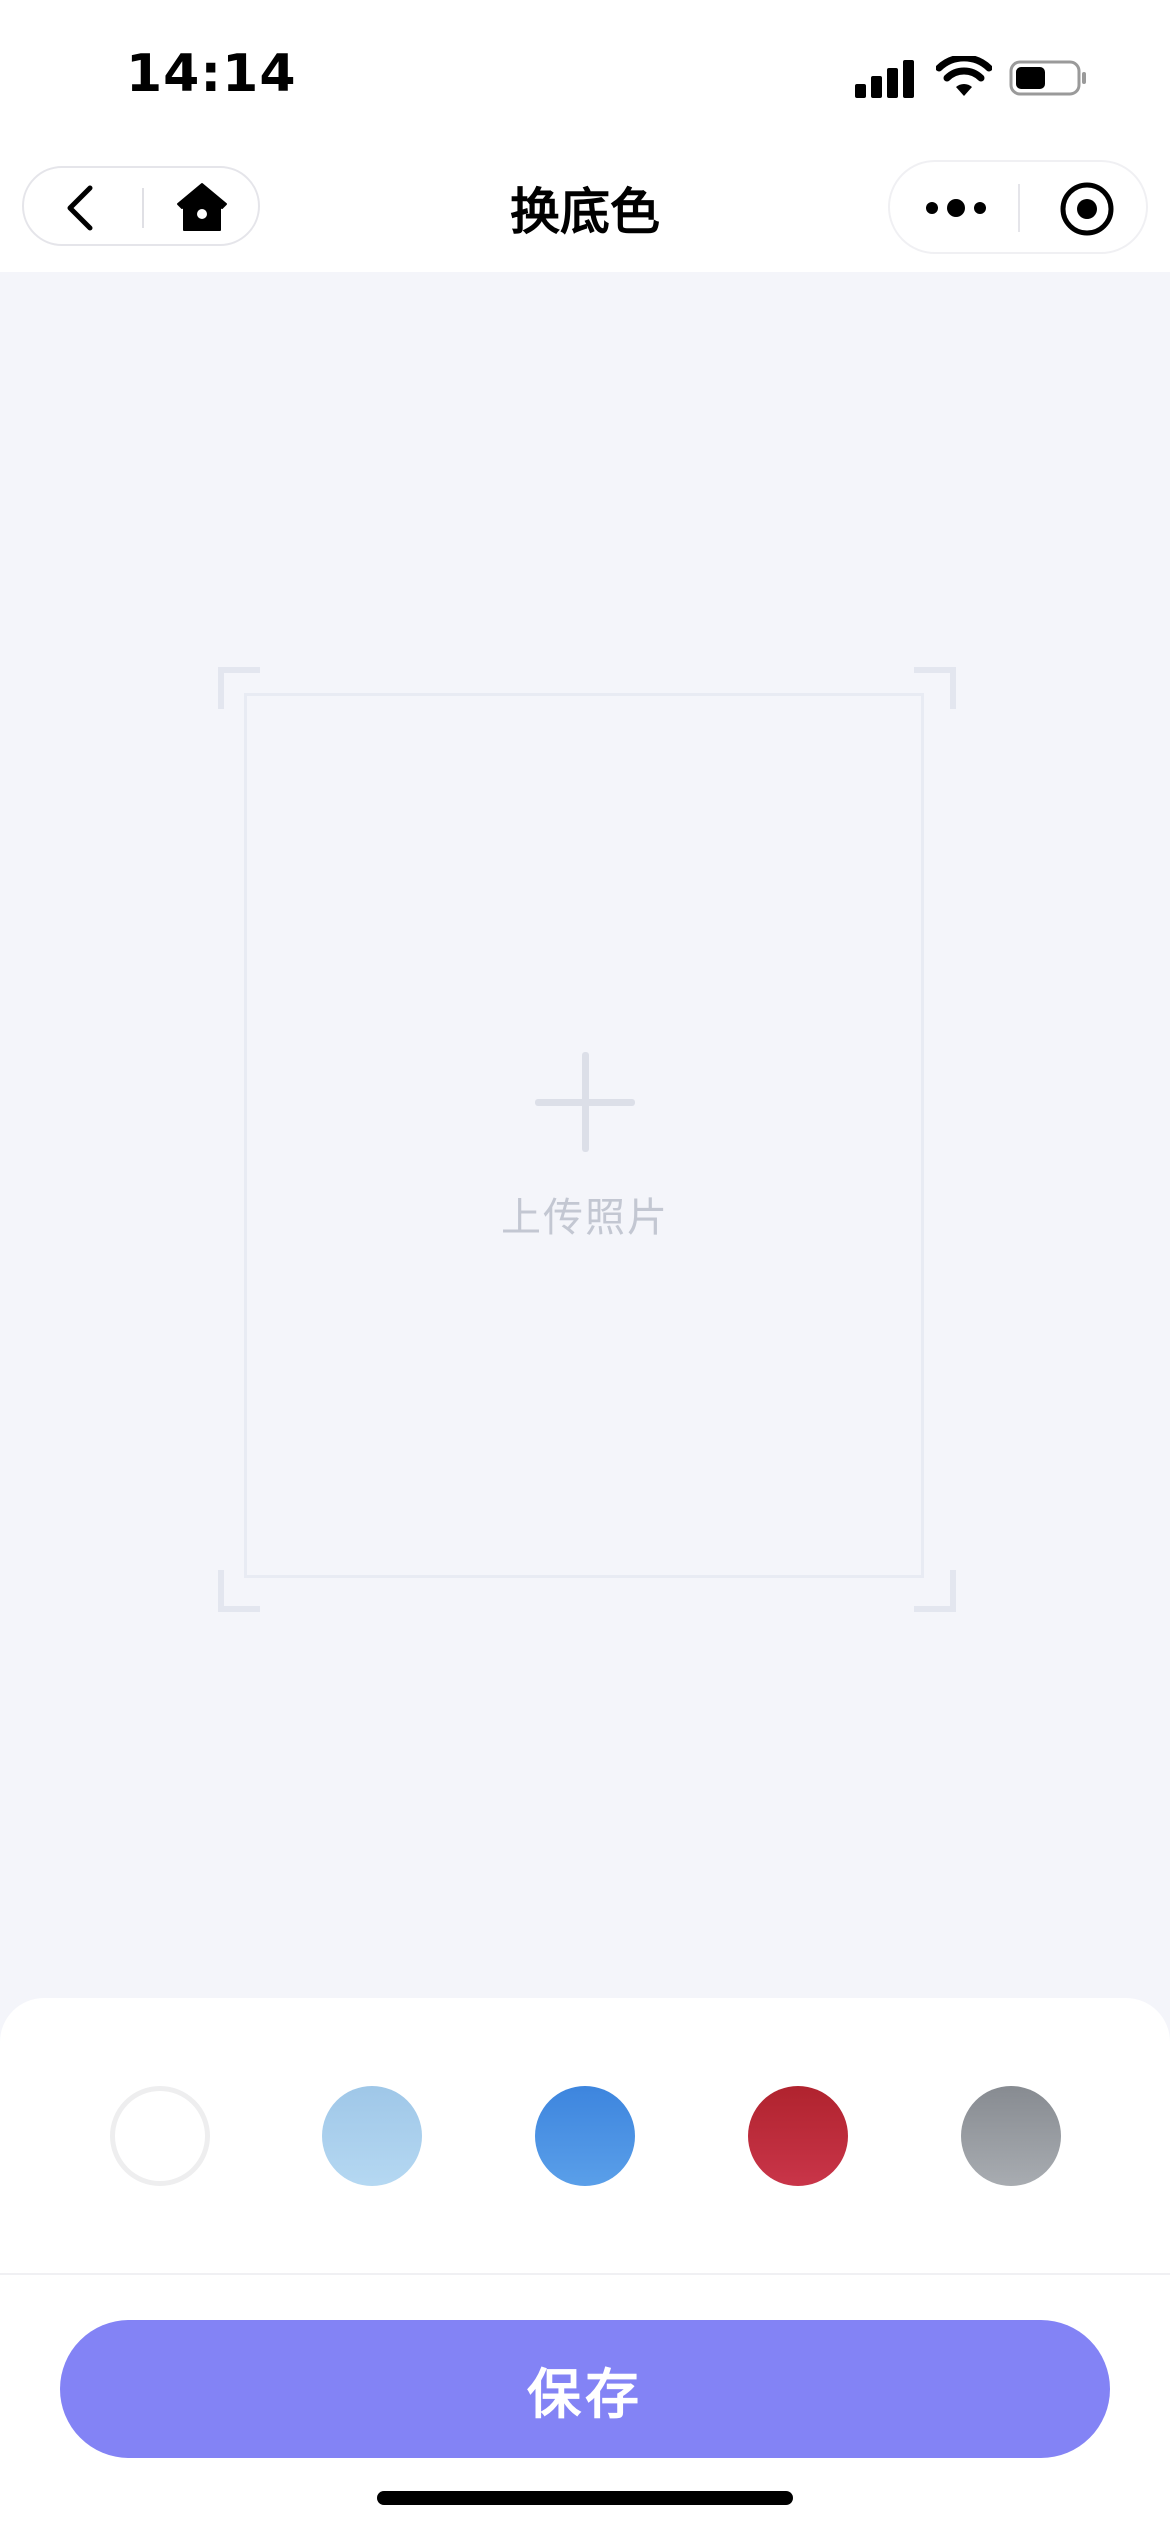 This screenshot has width=1170, height=2532. Describe the element at coordinates (585, 1218) in the screenshot. I see `upload-label: 上传照片` at that location.